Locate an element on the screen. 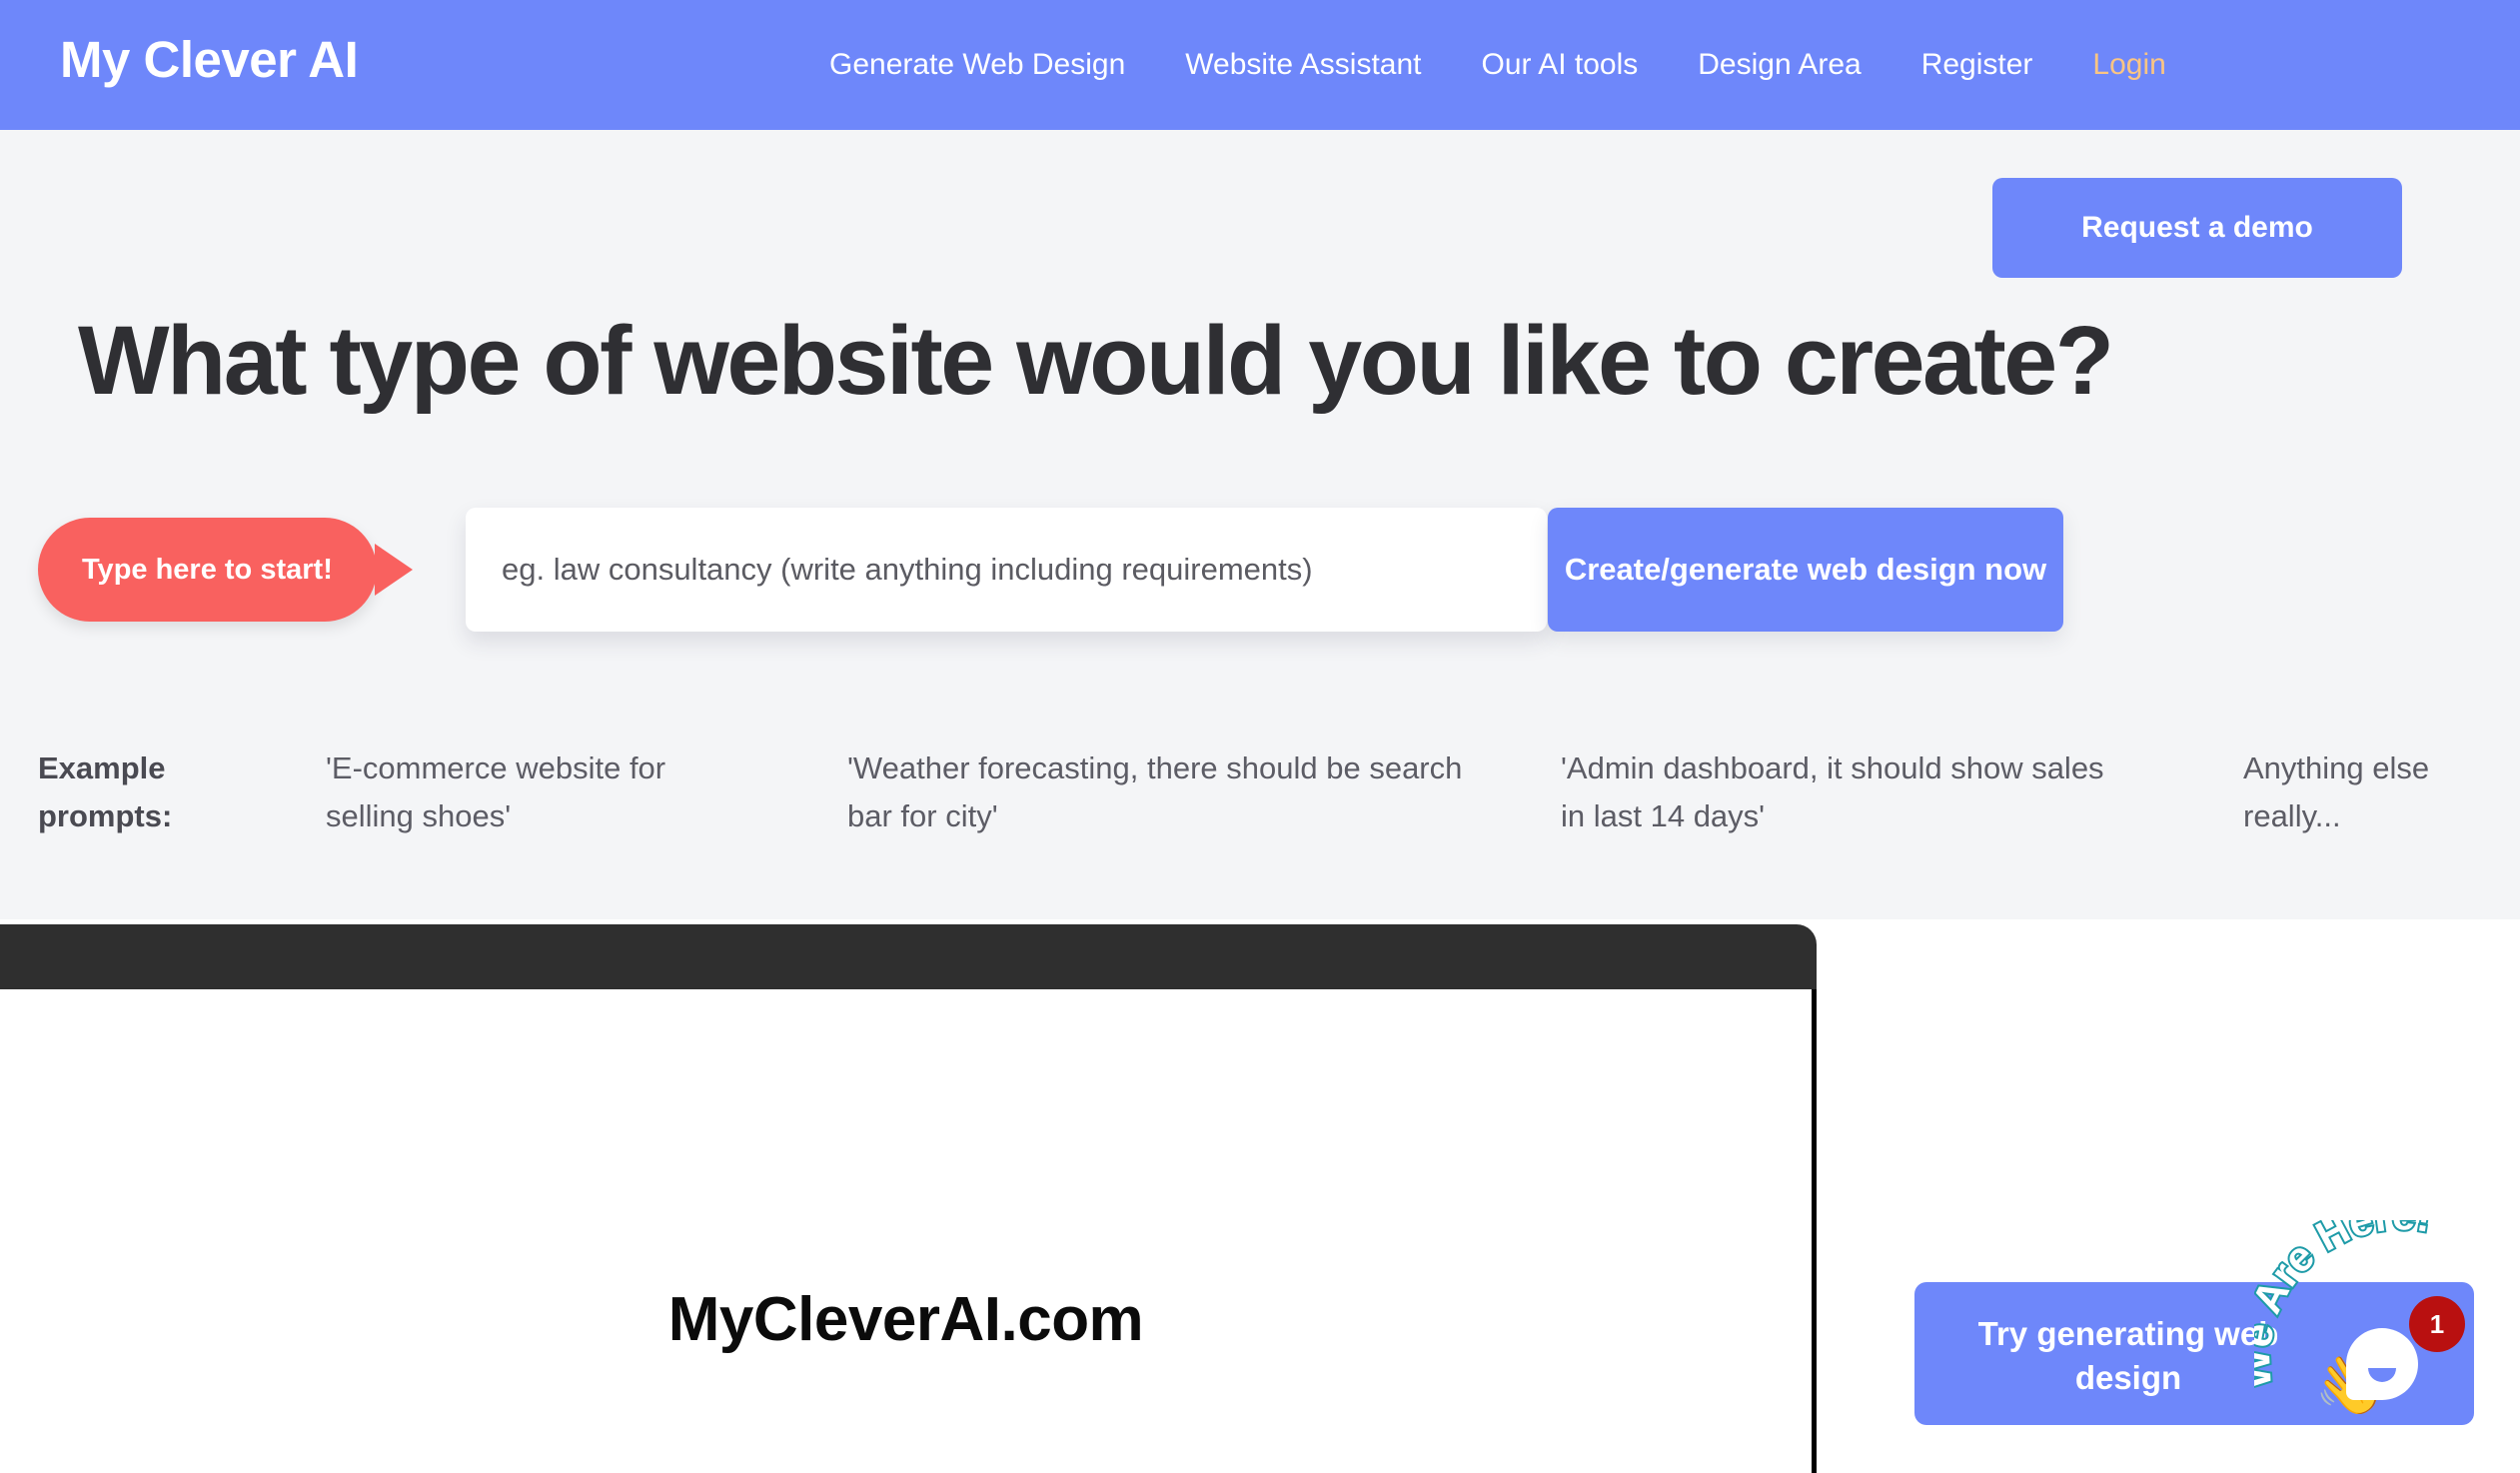 This screenshot has width=2520, height=1473. example-prompt-item: 'E-commerce website for selling shoes' is located at coordinates (540, 792).